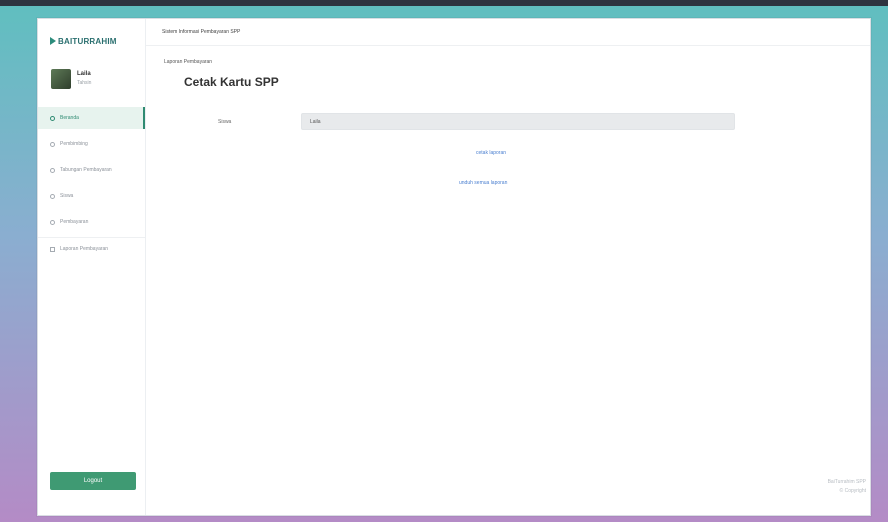 This screenshot has height=522, width=888. What do you see at coordinates (67, 196) in the screenshot?
I see `sidebar-item-label: Siswa` at bounding box center [67, 196].